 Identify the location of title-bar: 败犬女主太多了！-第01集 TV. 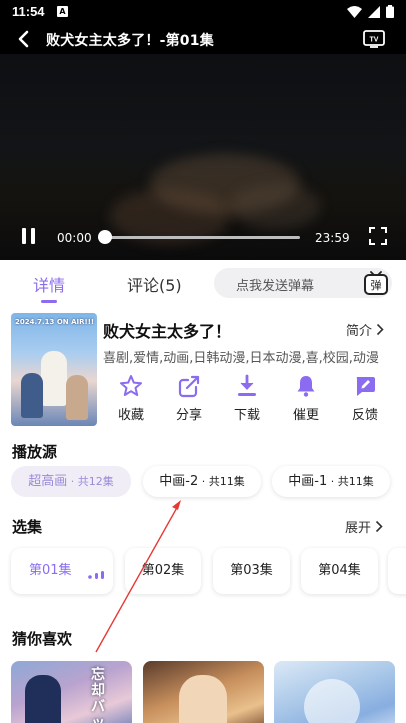
(203, 39).